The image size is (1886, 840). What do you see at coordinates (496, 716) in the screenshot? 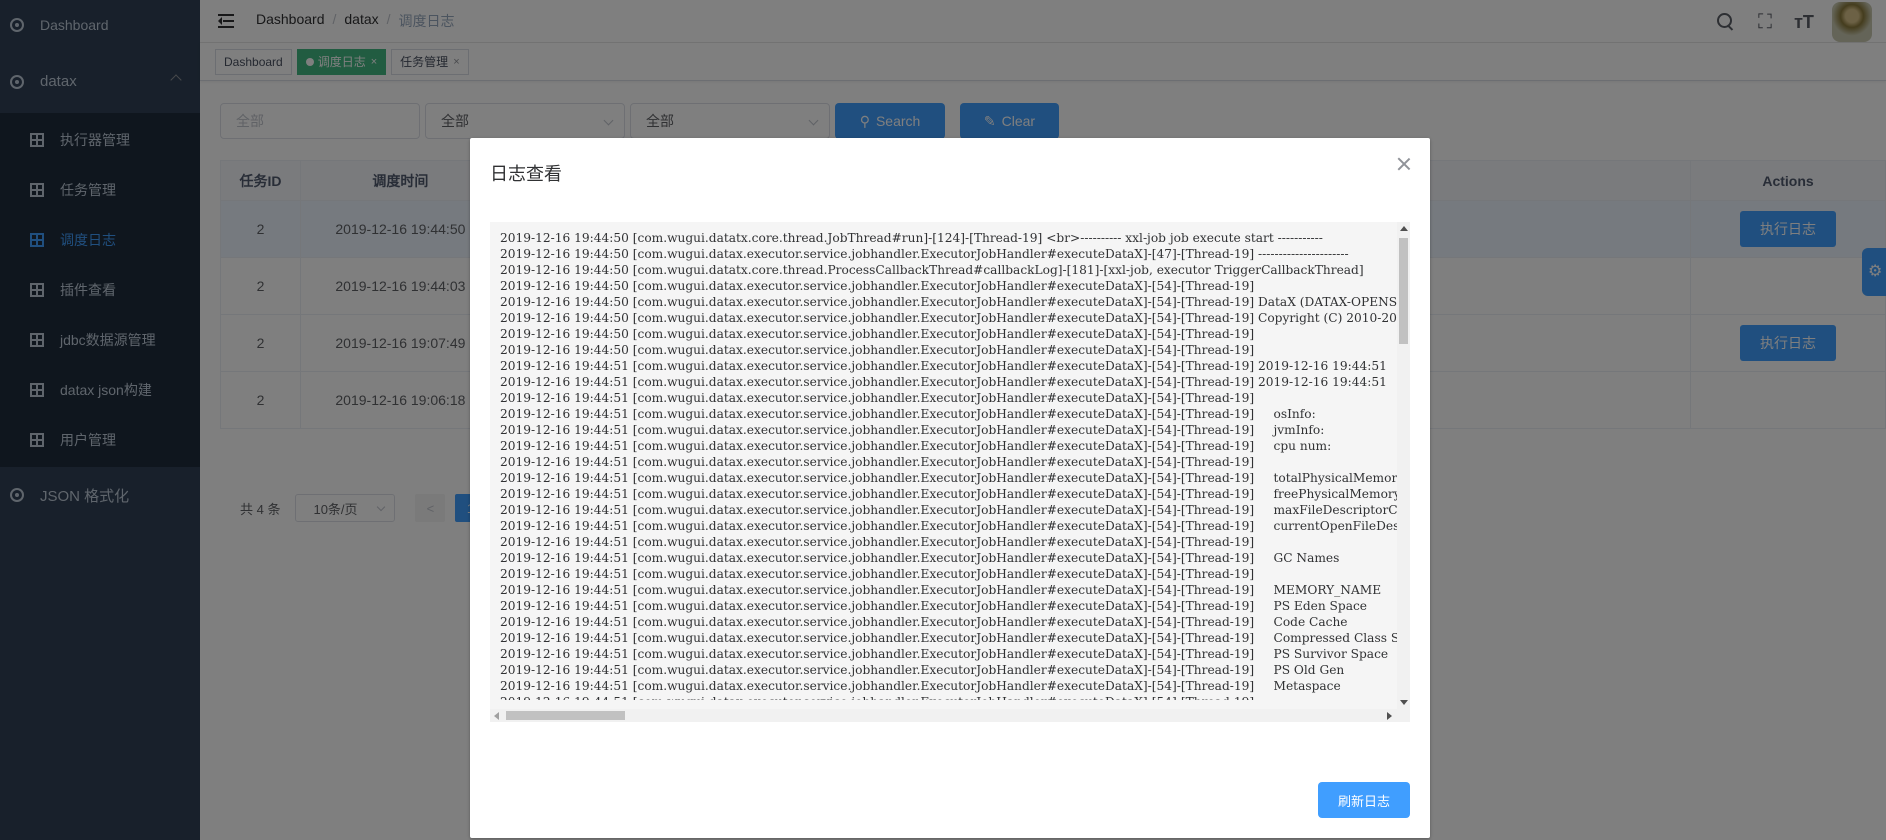
I see `scroll-left-icon` at bounding box center [496, 716].